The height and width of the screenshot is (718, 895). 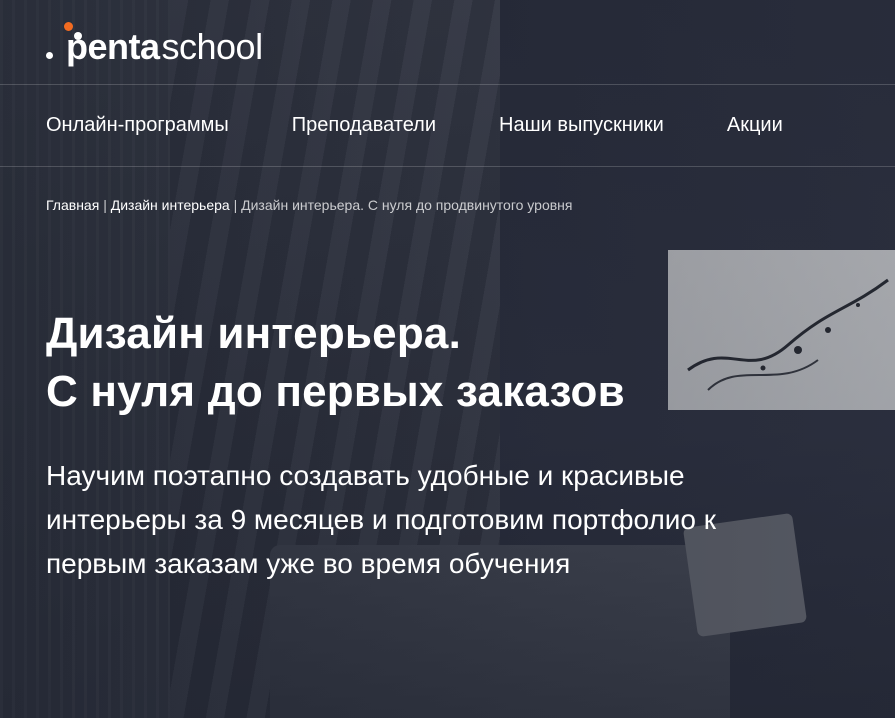 I want to click on page-title-line1: Дизайн интерьера., so click(x=254, y=333).